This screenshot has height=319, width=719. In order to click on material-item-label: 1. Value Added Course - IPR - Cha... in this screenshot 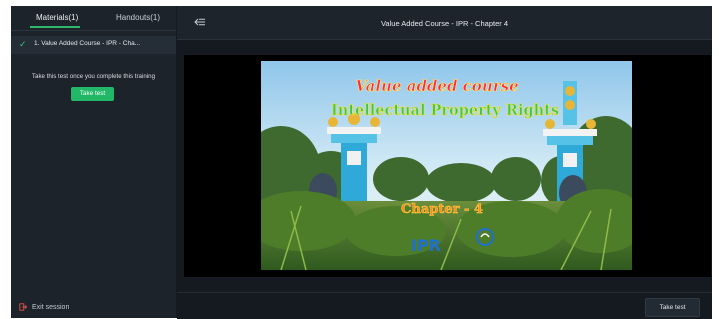, I will do `click(87, 43)`.